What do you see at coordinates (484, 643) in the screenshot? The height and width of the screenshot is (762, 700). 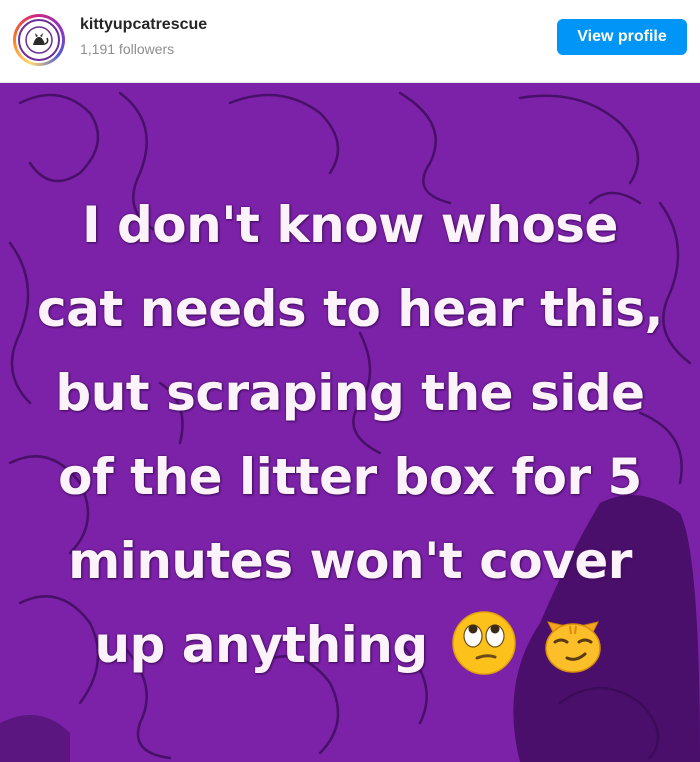 I see `eye-roll-emoji-icon` at bounding box center [484, 643].